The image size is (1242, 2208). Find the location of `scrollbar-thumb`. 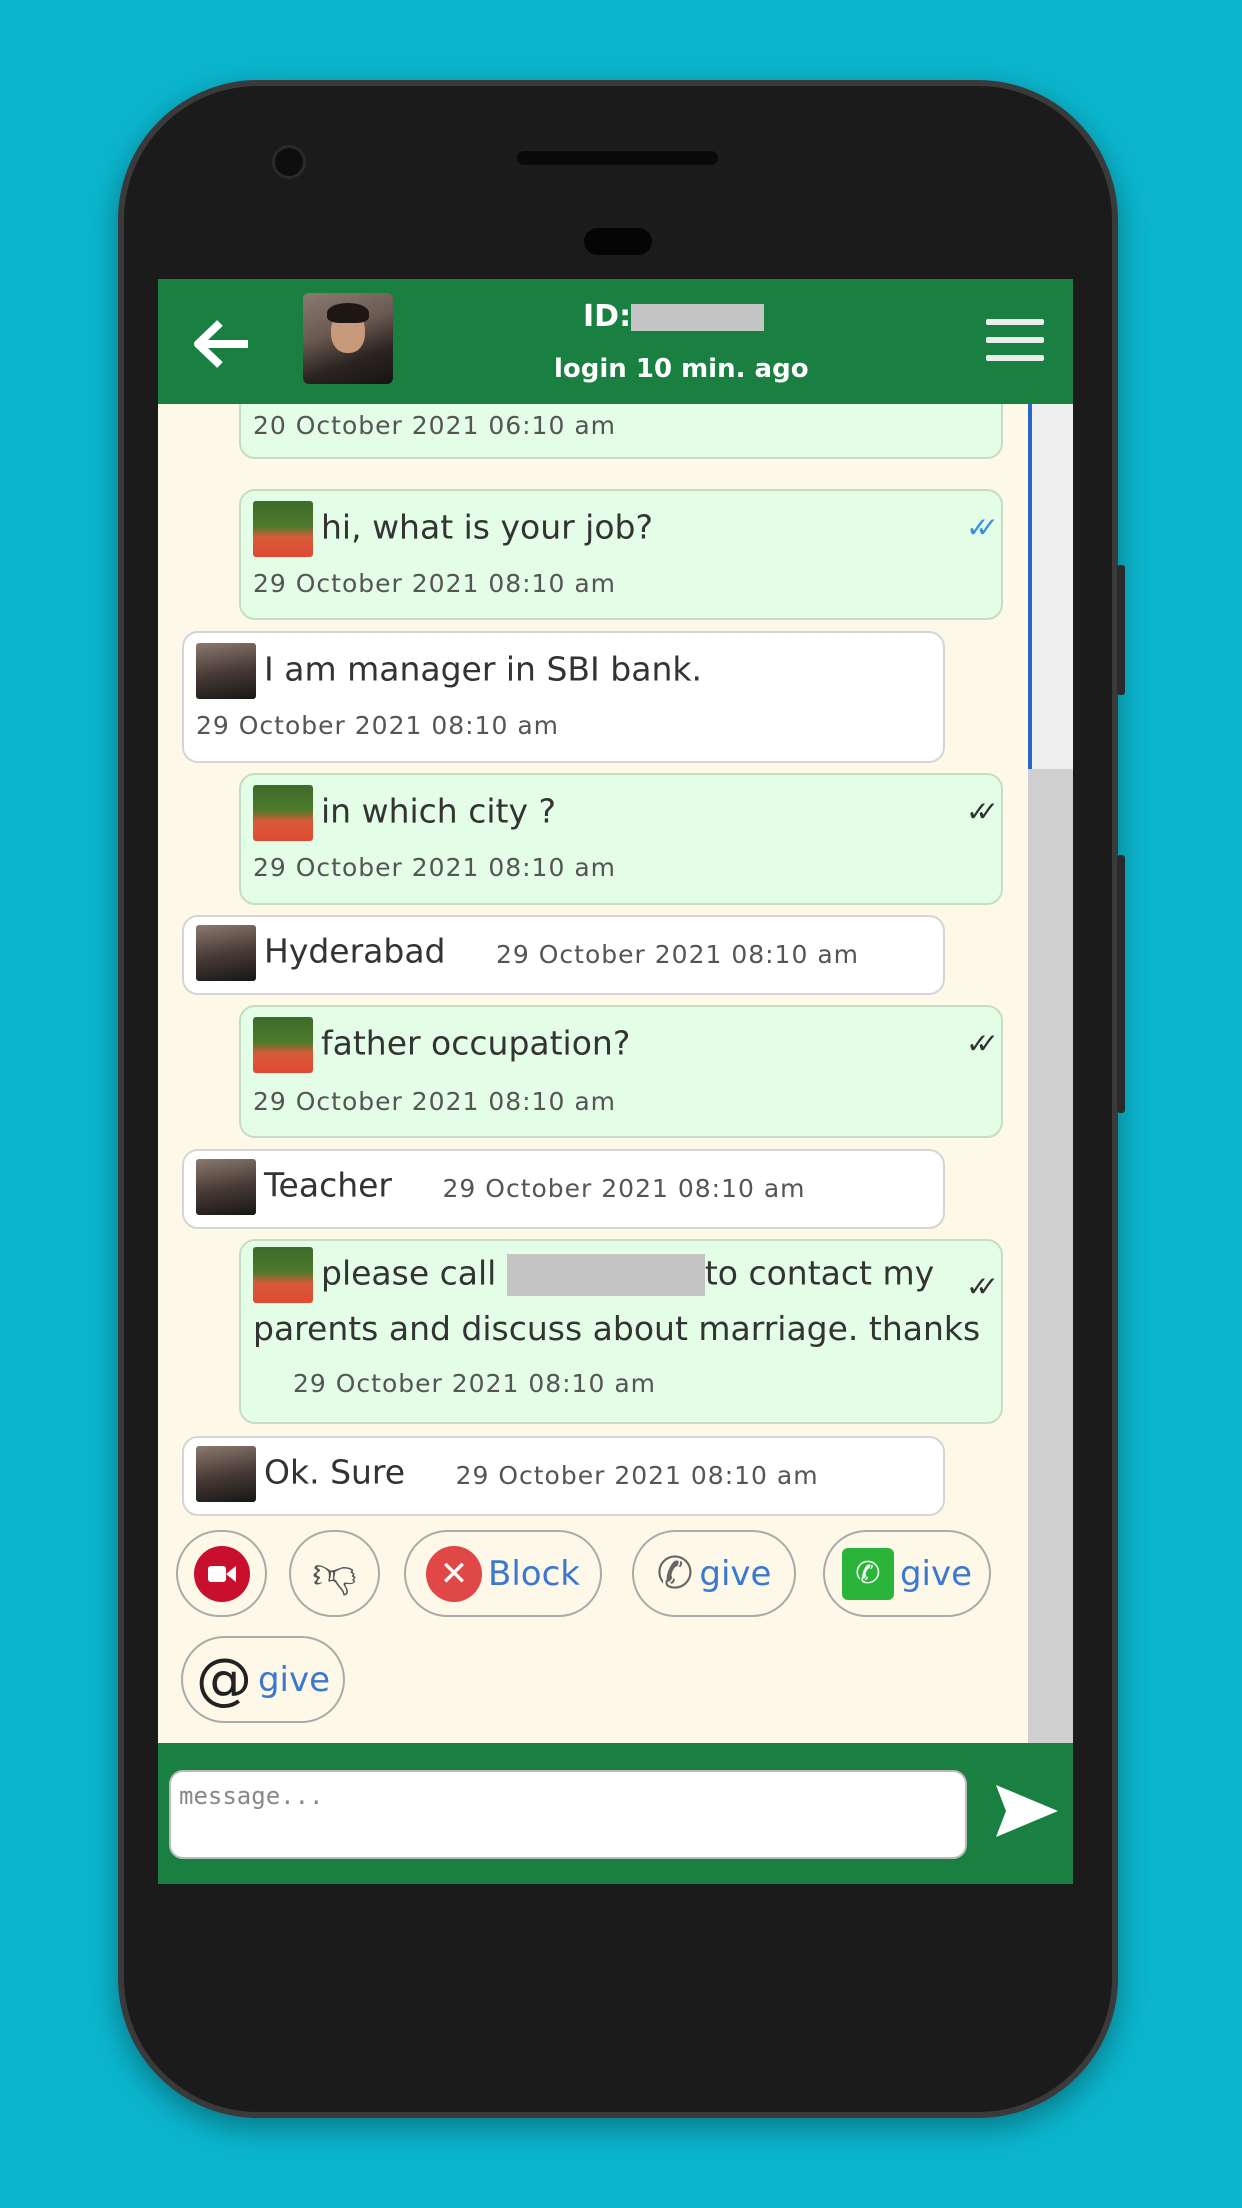

scrollbar-thumb is located at coordinates (1050, 586).